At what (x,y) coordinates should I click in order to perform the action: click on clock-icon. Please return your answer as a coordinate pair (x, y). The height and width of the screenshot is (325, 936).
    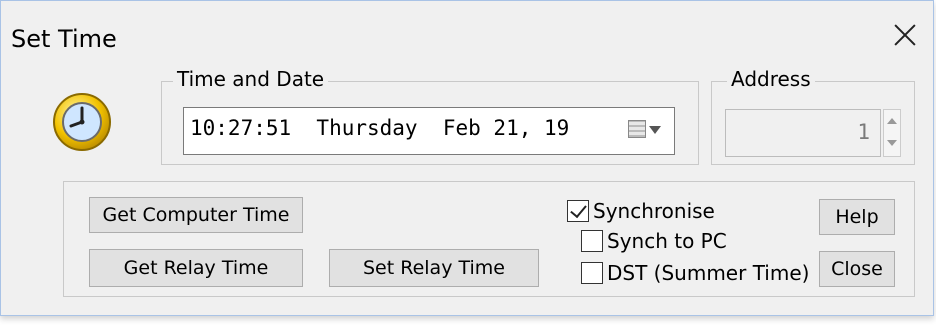
    Looking at the image, I should click on (82, 122).